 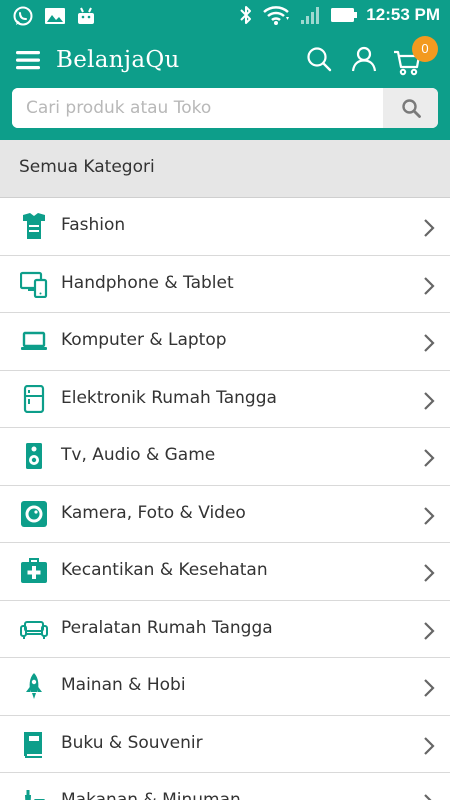 I want to click on app-brand: BelanjaQu, so click(x=118, y=60).